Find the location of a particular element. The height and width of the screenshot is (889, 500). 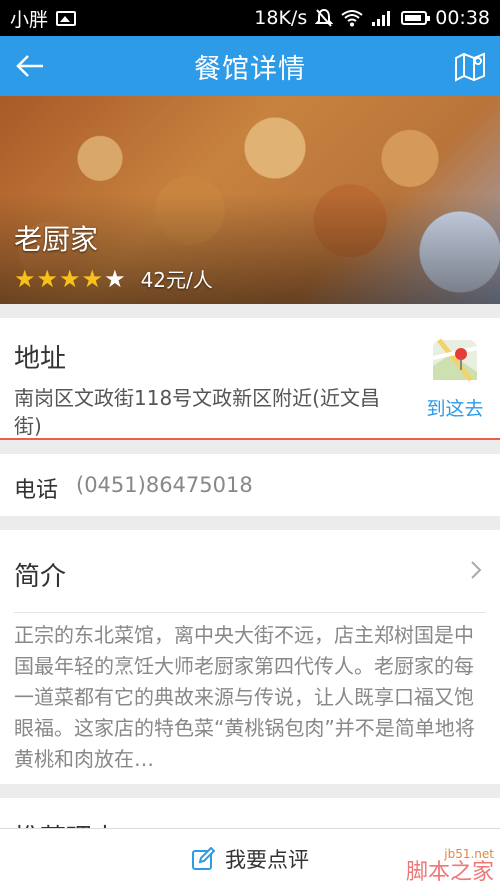

map-icon is located at coordinates (470, 66).